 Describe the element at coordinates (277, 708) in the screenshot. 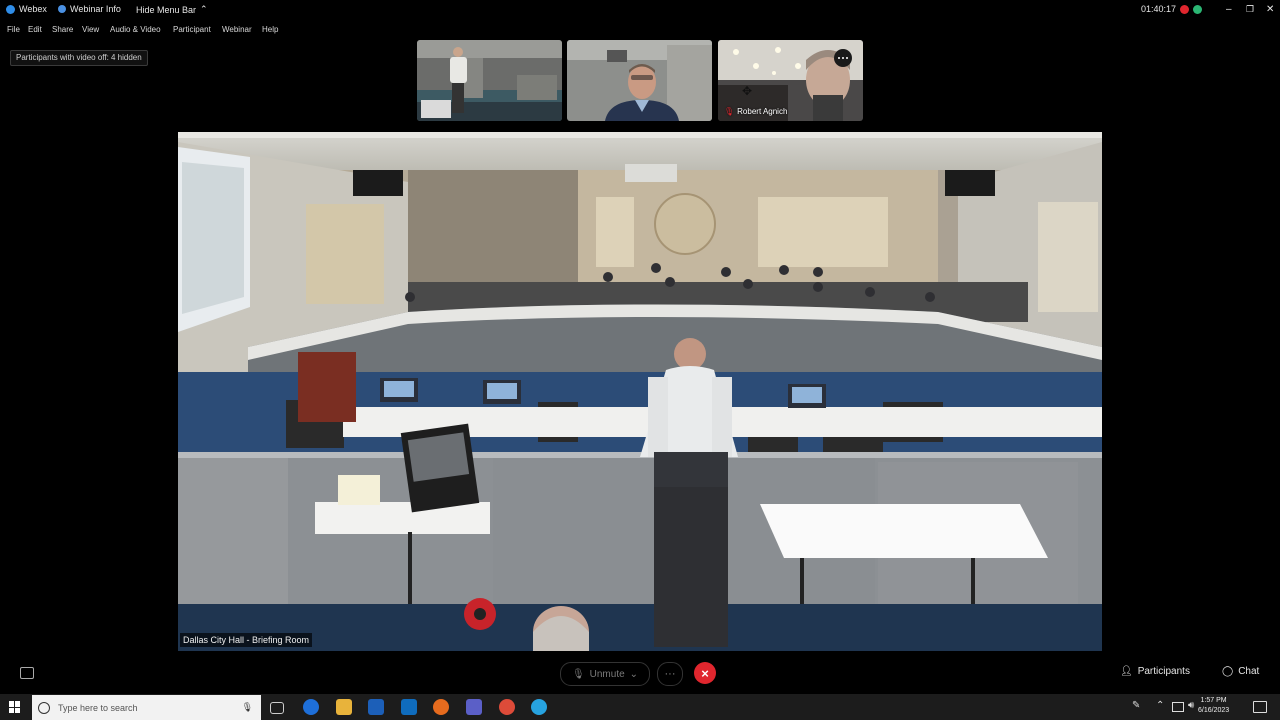

I see `task-view-icon` at that location.